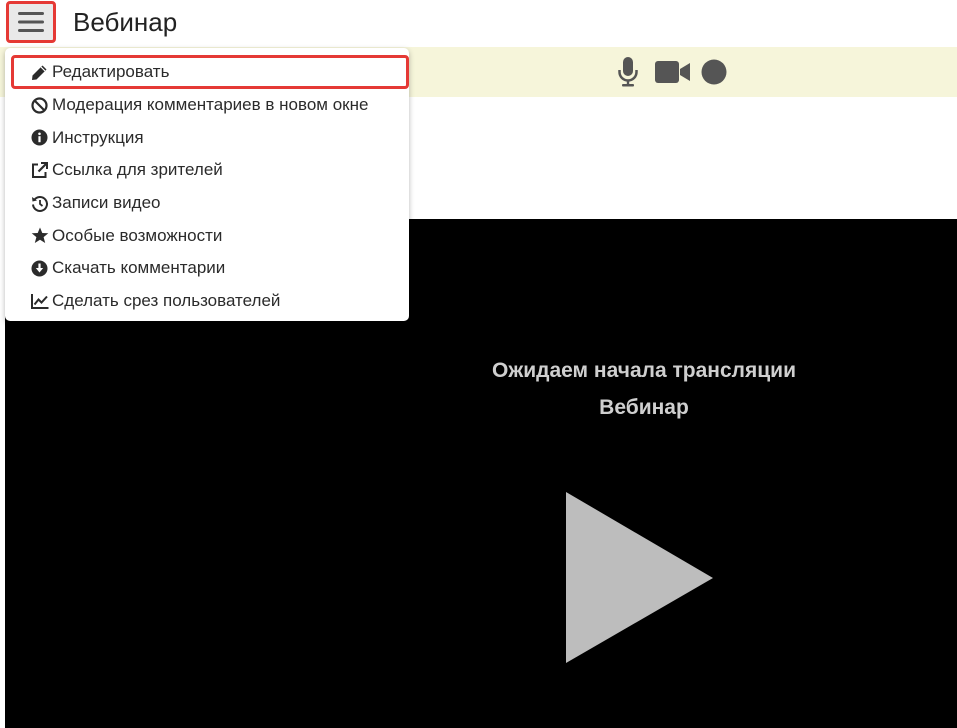 The image size is (957, 728). I want to click on play-button, so click(640, 580).